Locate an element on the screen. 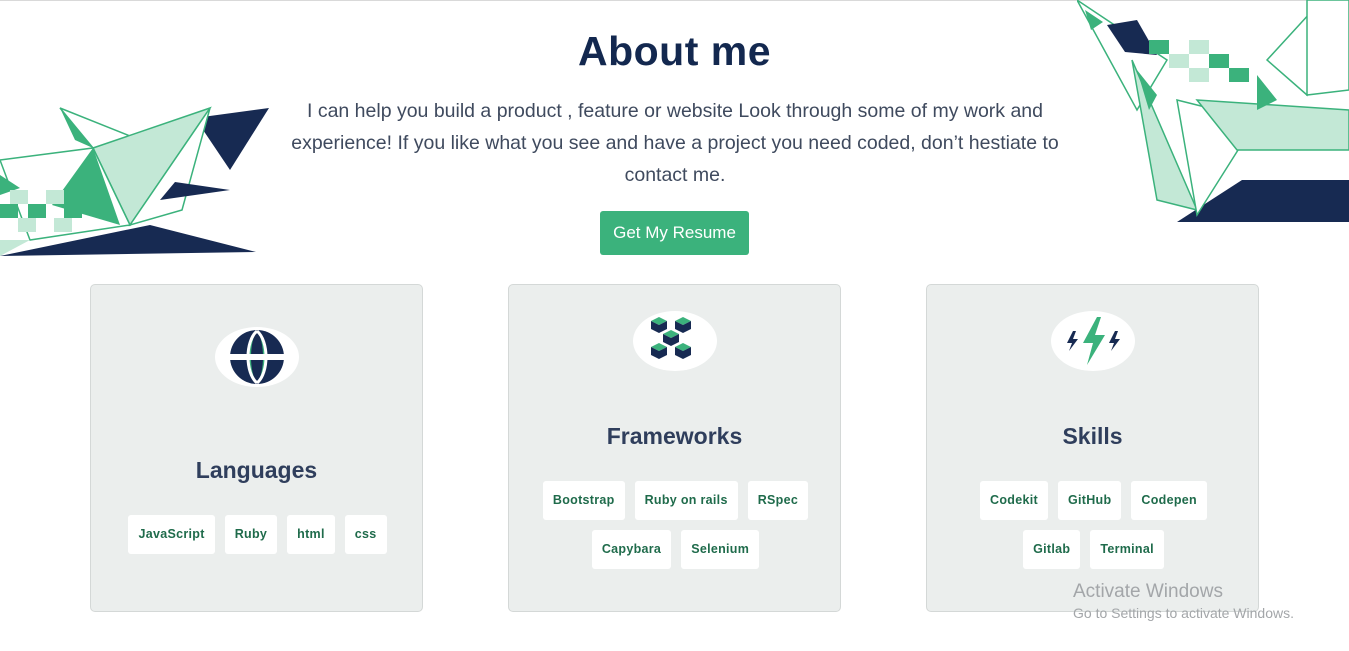 Image resolution: width=1349 pixels, height=651 pixels. tag-css: css is located at coordinates (365, 534).